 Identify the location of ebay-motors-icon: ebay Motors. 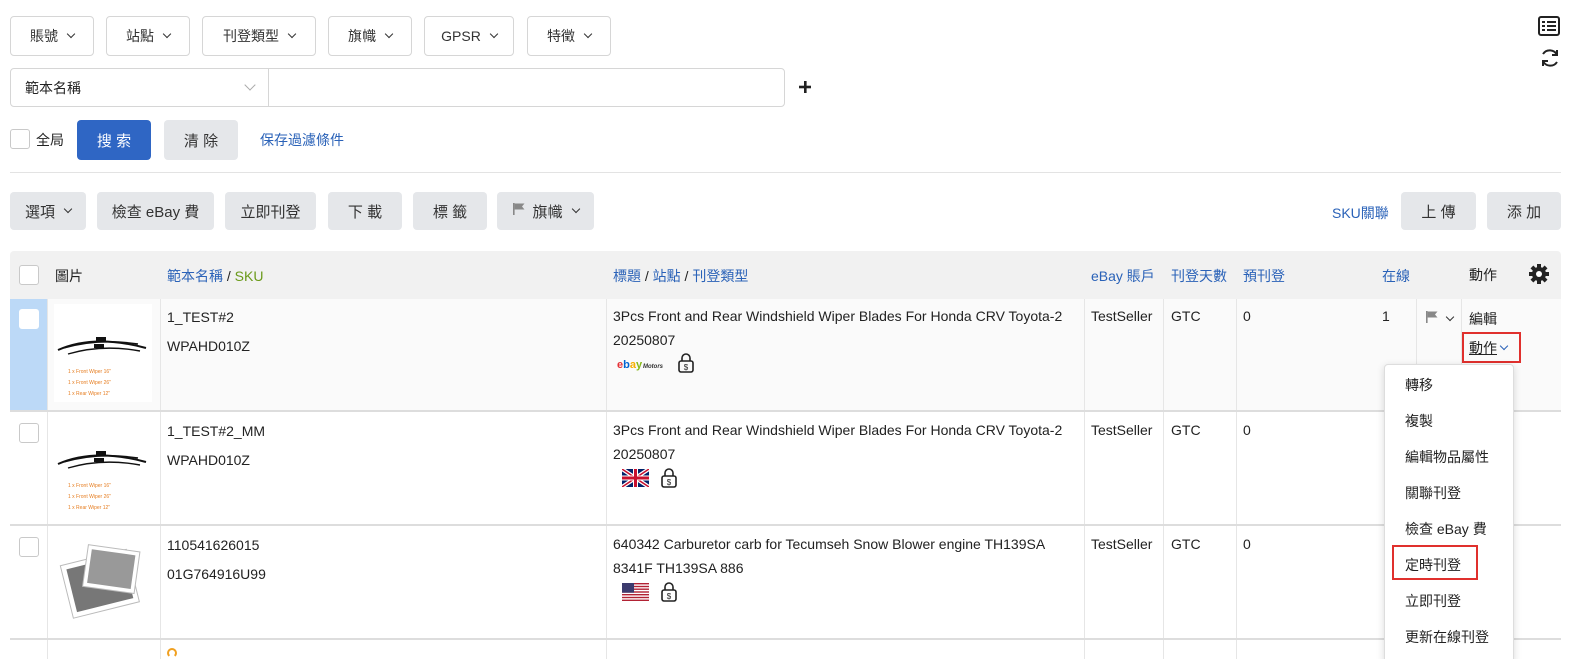
(643, 364).